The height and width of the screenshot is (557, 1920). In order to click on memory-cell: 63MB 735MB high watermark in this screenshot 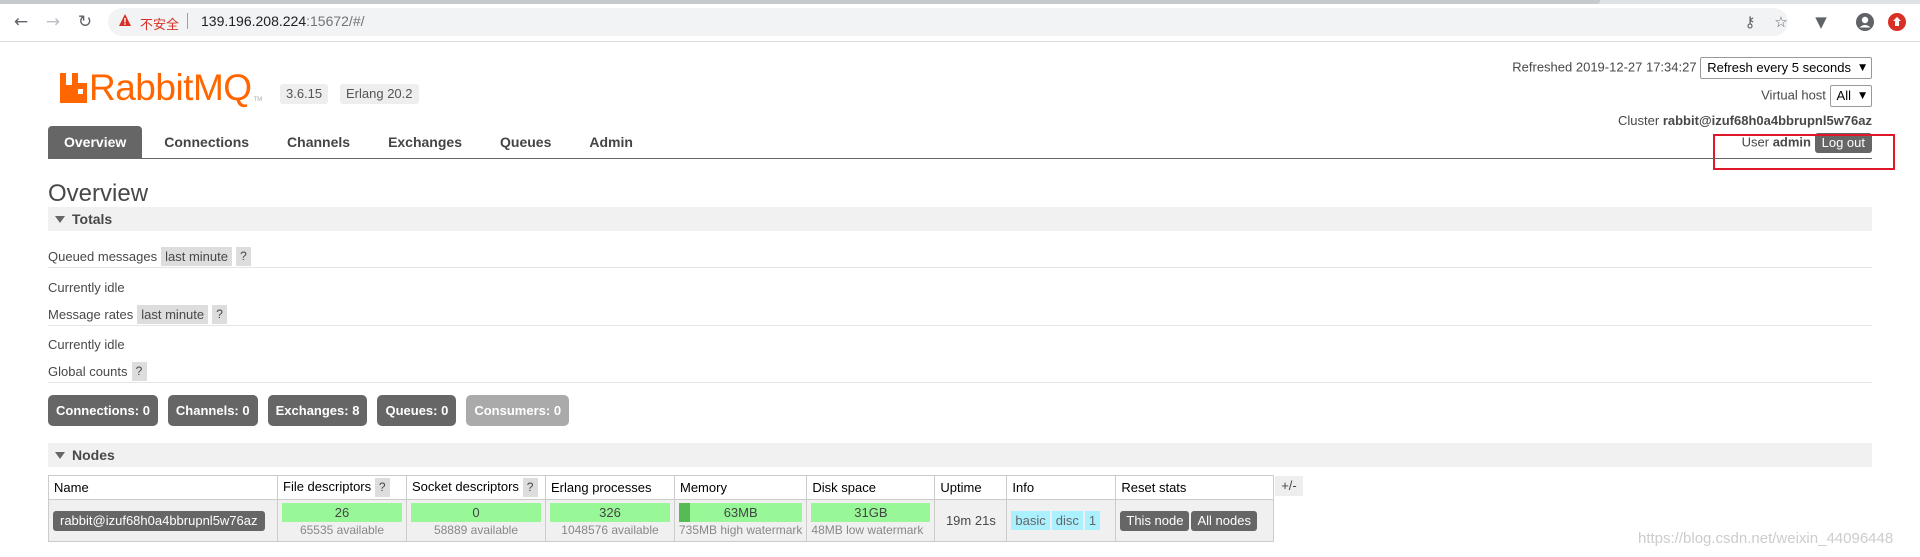, I will do `click(740, 520)`.